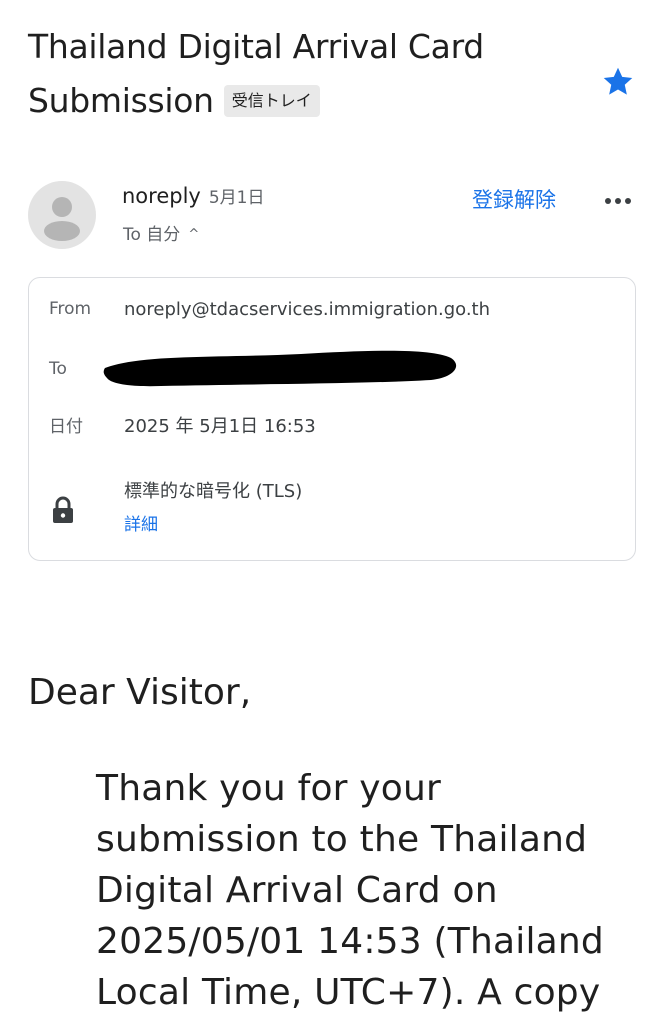 The height and width of the screenshot is (1024, 666). What do you see at coordinates (141, 525) in the screenshot?
I see `details-link: 詳細` at bounding box center [141, 525].